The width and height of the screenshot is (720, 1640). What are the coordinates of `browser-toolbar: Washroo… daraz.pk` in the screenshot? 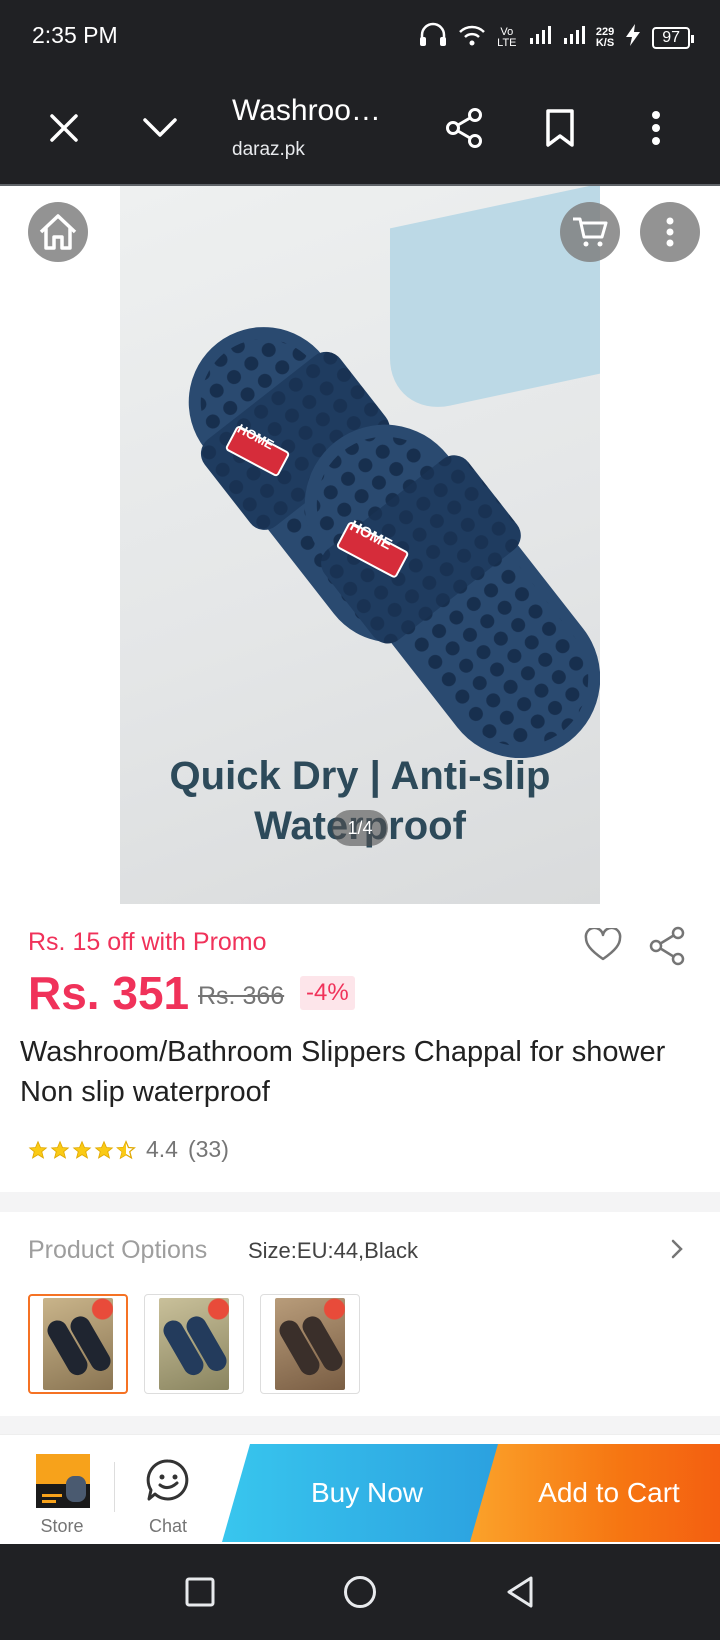 It's located at (360, 130).